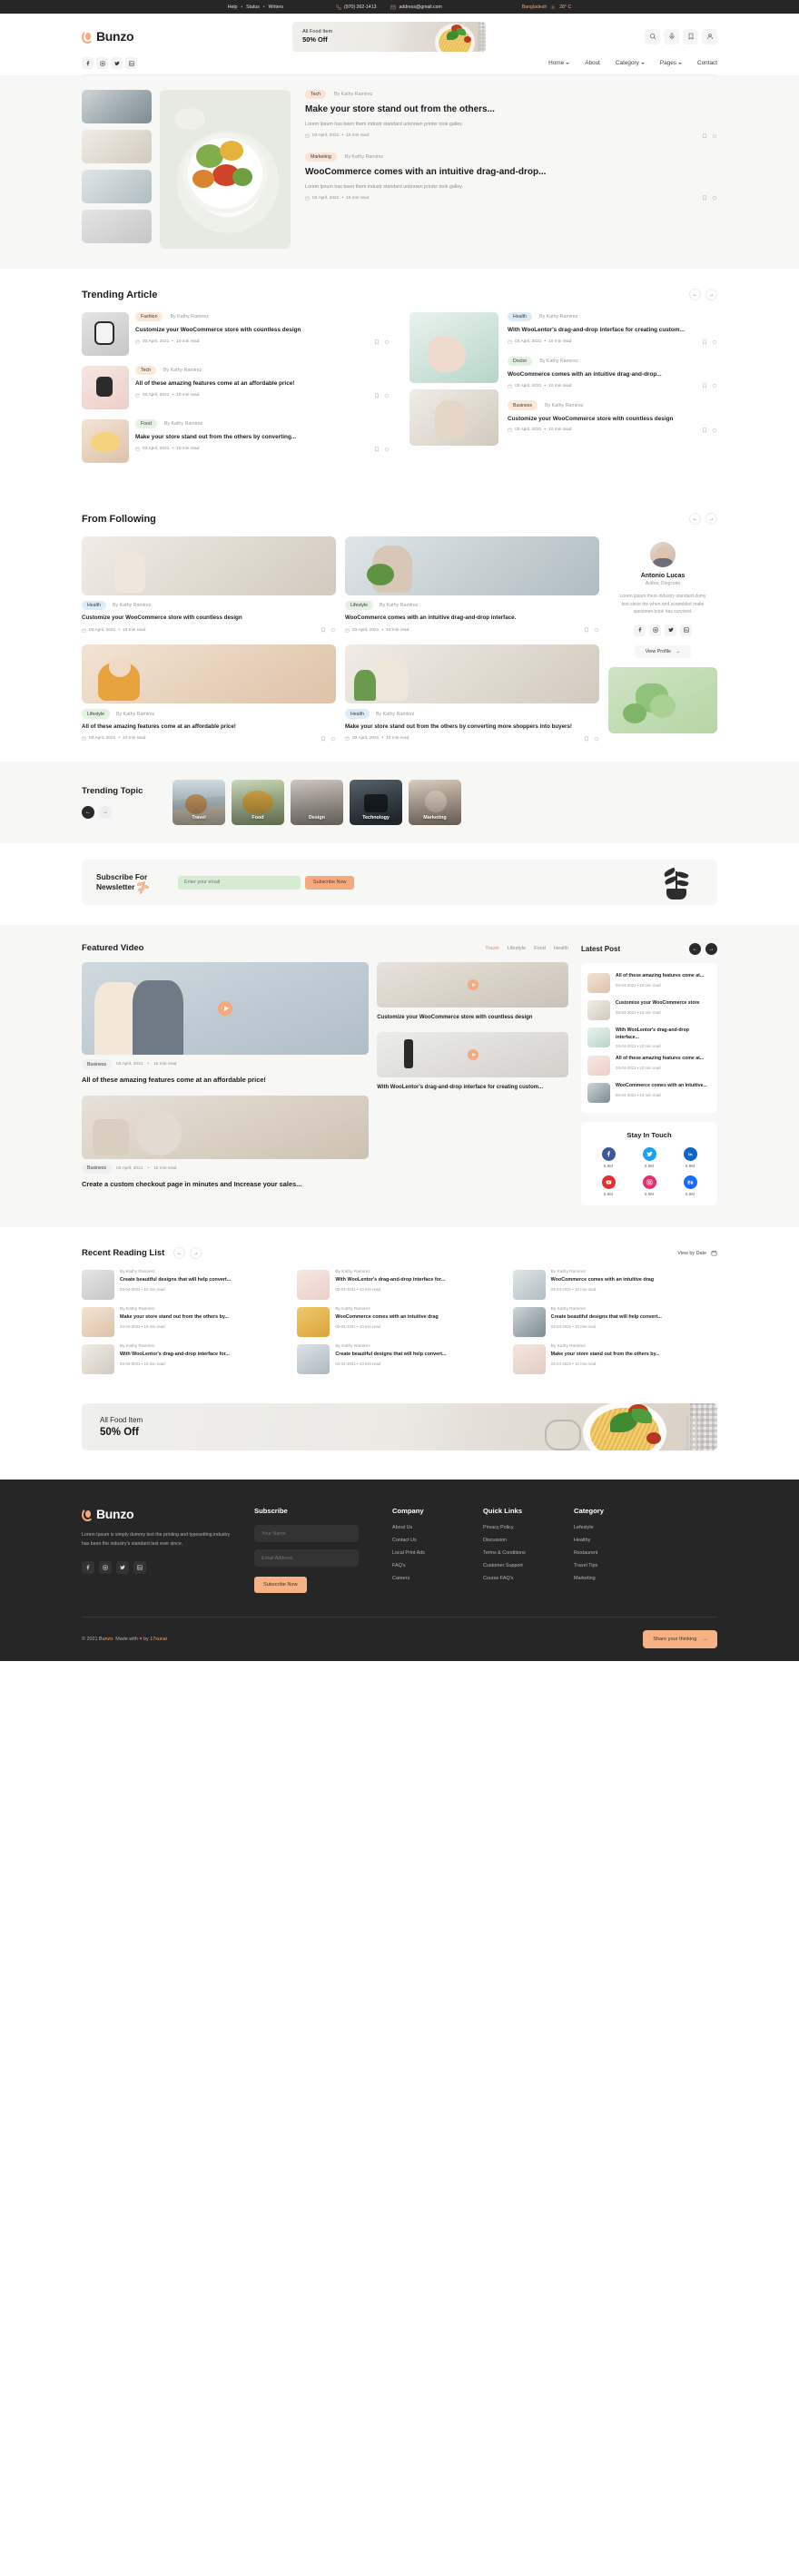  I want to click on footer-link: Careers, so click(429, 1578).